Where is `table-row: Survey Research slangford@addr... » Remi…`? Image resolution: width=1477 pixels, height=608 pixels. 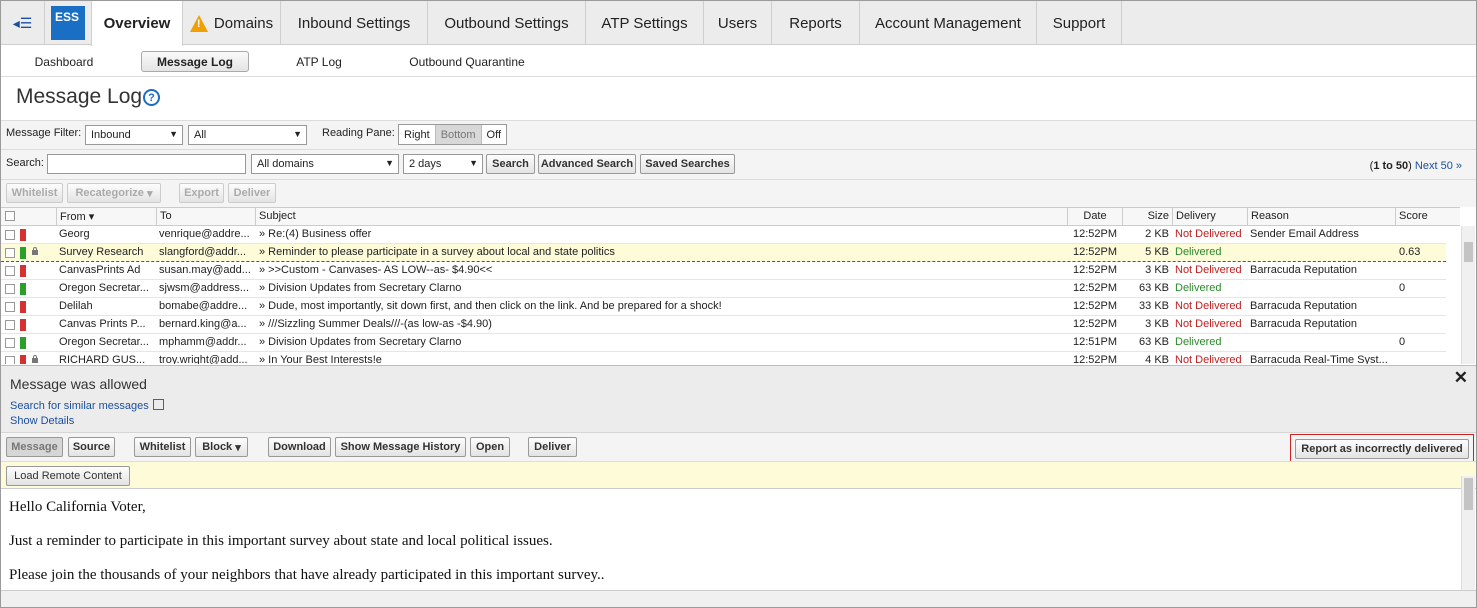
table-row: Survey Research slangford@addr... » Remi… is located at coordinates (723, 253).